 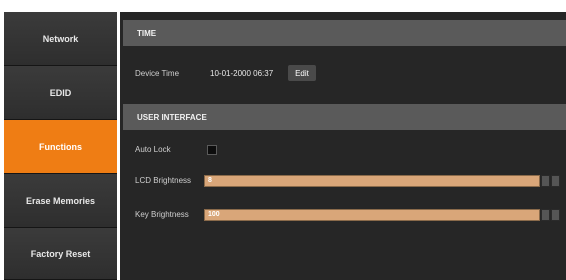 What do you see at coordinates (242, 73) in the screenshot?
I see `device-time-value: 10-01-2000 06:37` at bounding box center [242, 73].